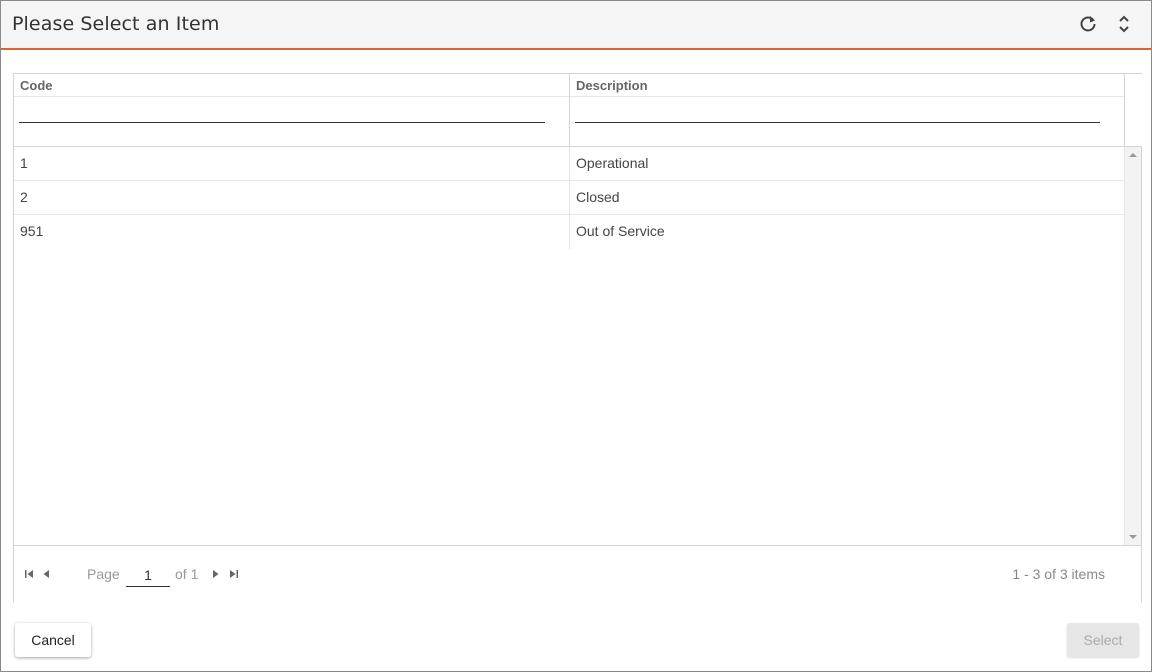  Describe the element at coordinates (598, 197) in the screenshot. I see `cell-description: Closed` at that location.